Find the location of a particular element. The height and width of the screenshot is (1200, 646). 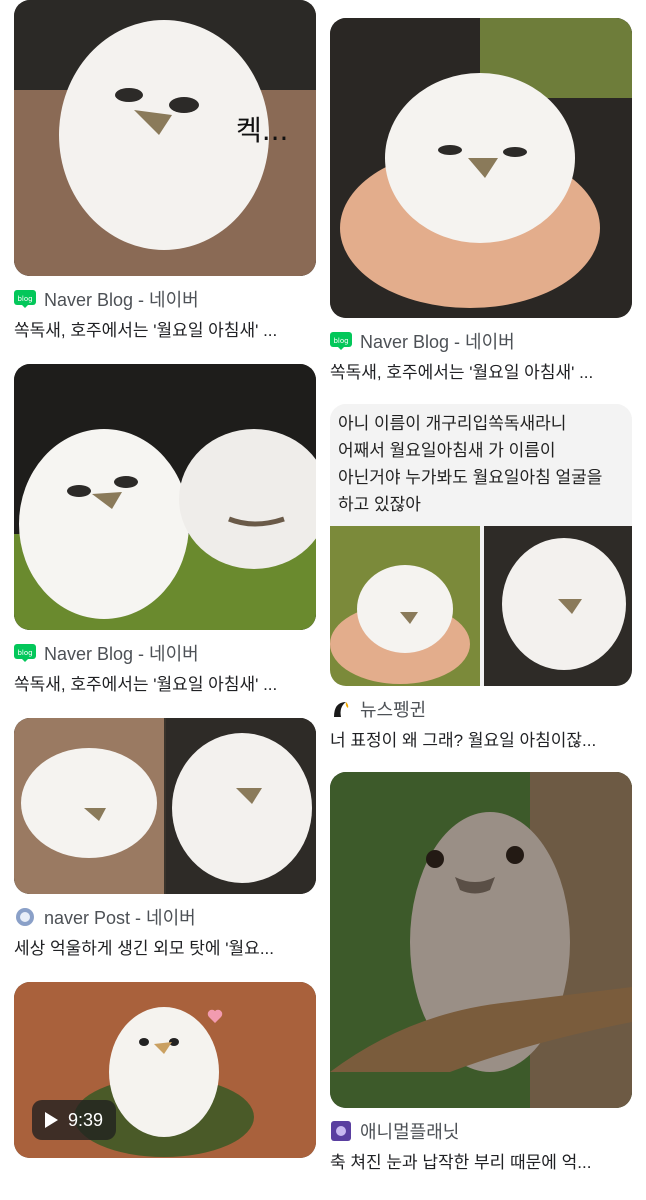

play-icon is located at coordinates (51, 1120).